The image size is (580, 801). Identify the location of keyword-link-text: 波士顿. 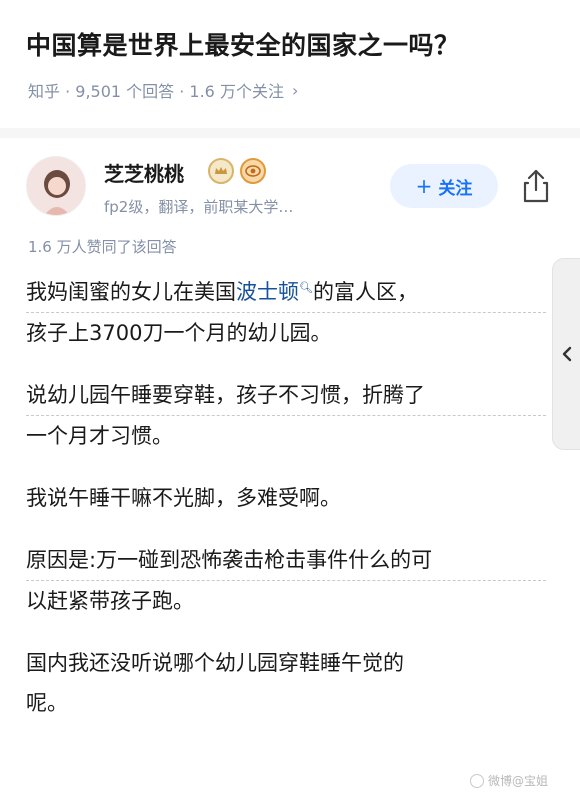
(267, 292).